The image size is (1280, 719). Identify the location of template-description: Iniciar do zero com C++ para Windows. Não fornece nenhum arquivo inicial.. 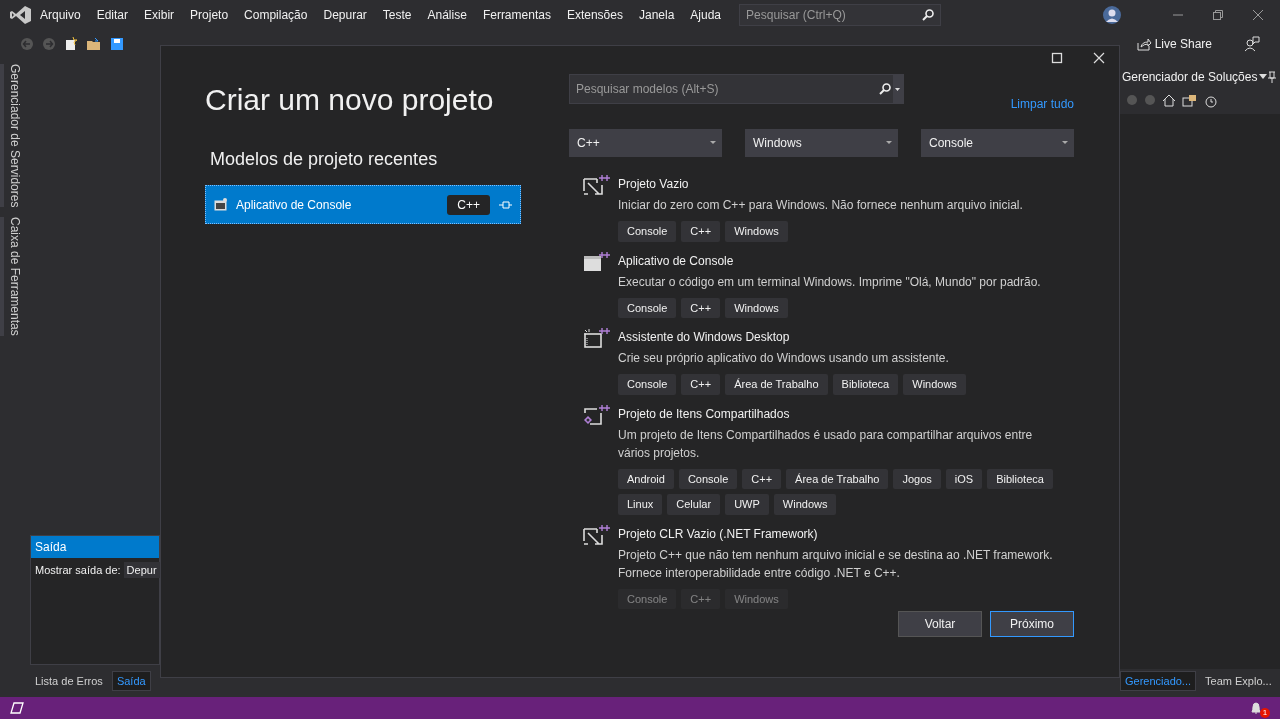
(820, 205).